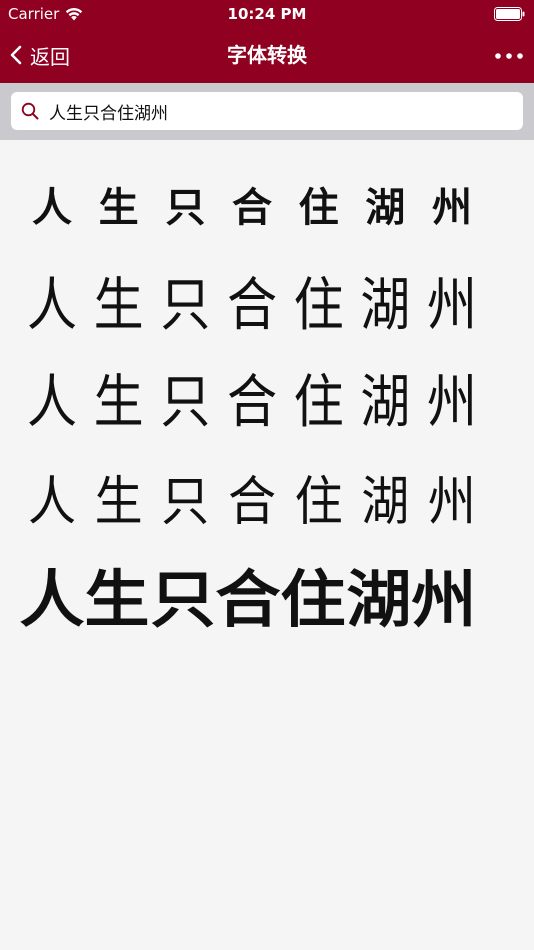 This screenshot has height=950, width=534. I want to click on font-row-4: 人 生 只 合 住 湖 州, so click(252, 502).